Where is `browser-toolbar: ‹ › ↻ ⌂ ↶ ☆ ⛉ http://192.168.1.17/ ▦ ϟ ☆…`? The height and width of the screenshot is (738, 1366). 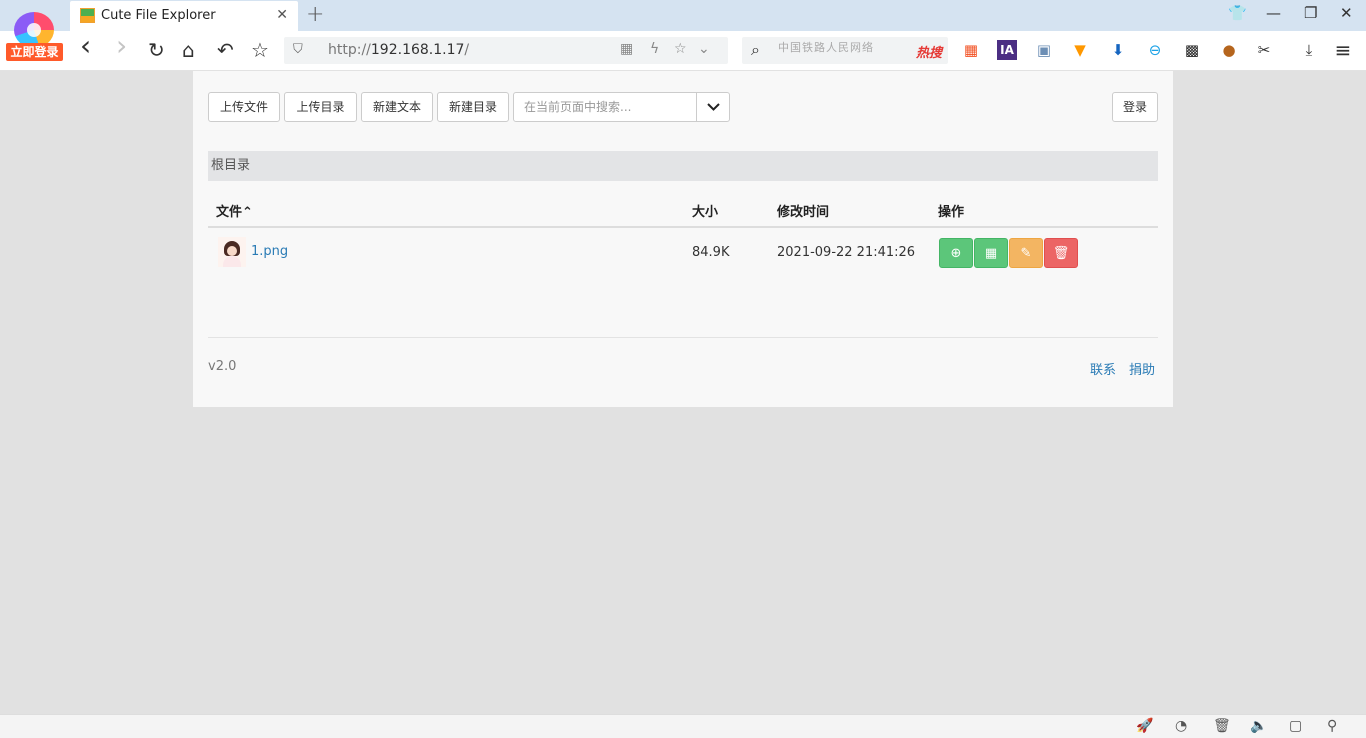 browser-toolbar: ‹ › ↻ ⌂ ↶ ☆ ⛉ http://192.168.1.17/ ▦ ϟ ☆… is located at coordinates (683, 51).